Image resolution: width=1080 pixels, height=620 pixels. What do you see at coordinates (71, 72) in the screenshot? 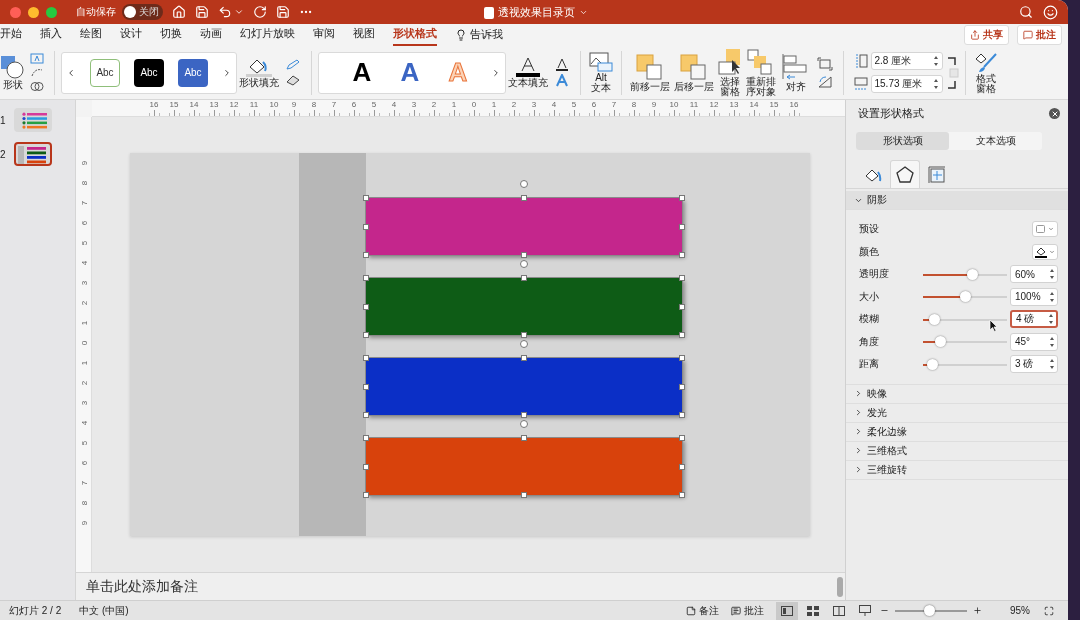
I see `scroll-left-icon` at bounding box center [71, 72].